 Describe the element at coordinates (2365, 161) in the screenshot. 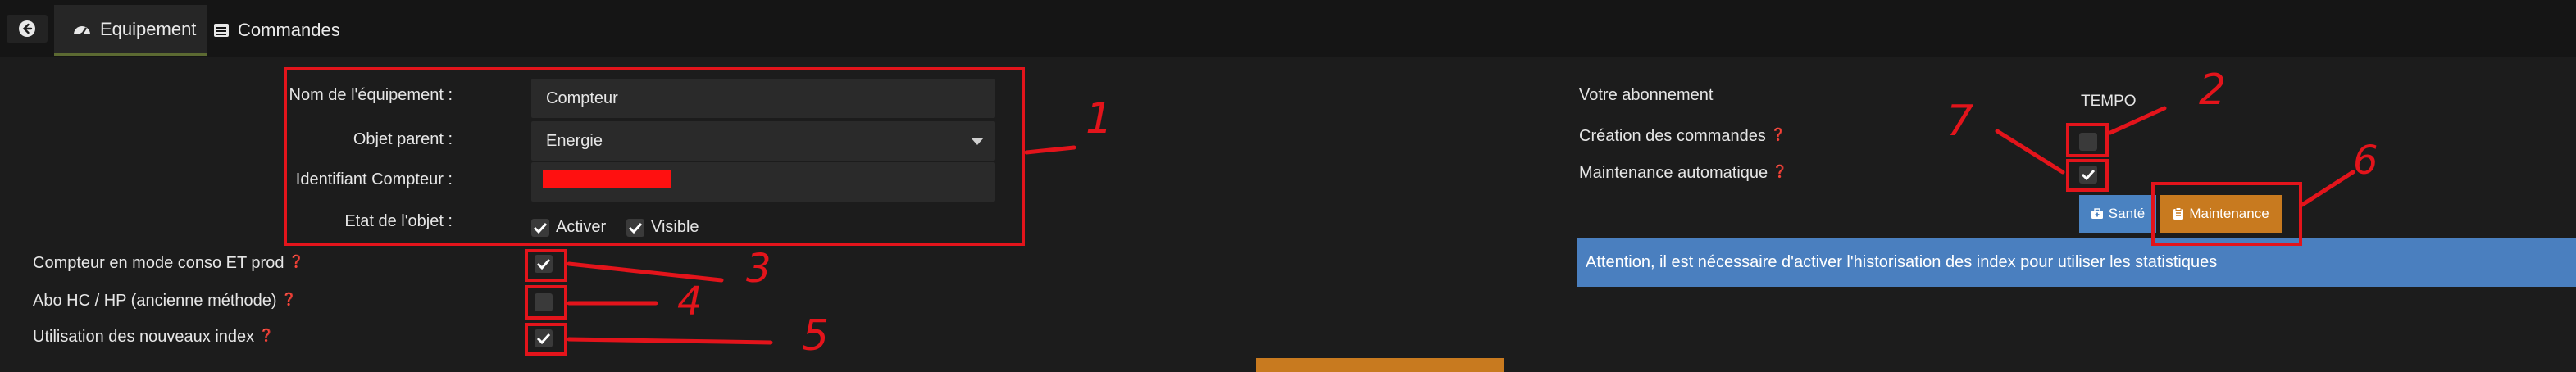

I see `annotation-number-6: 6` at that location.